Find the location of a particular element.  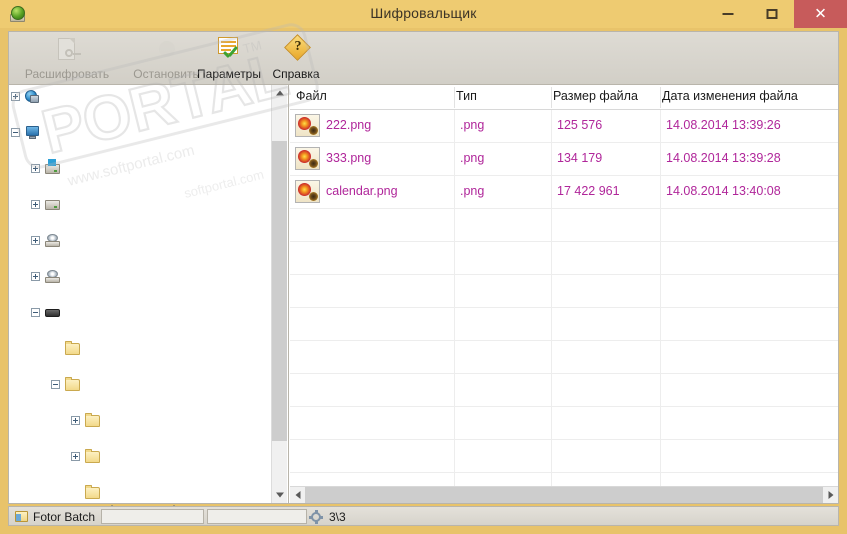

file-list-header: Файл Тип Размер файла Дата изменения файла is located at coordinates (564, 97).